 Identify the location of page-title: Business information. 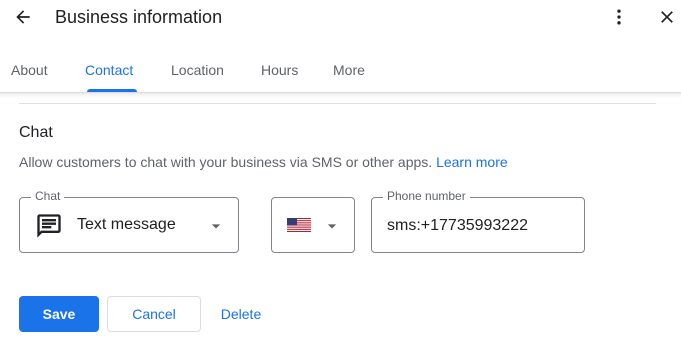
(139, 17).